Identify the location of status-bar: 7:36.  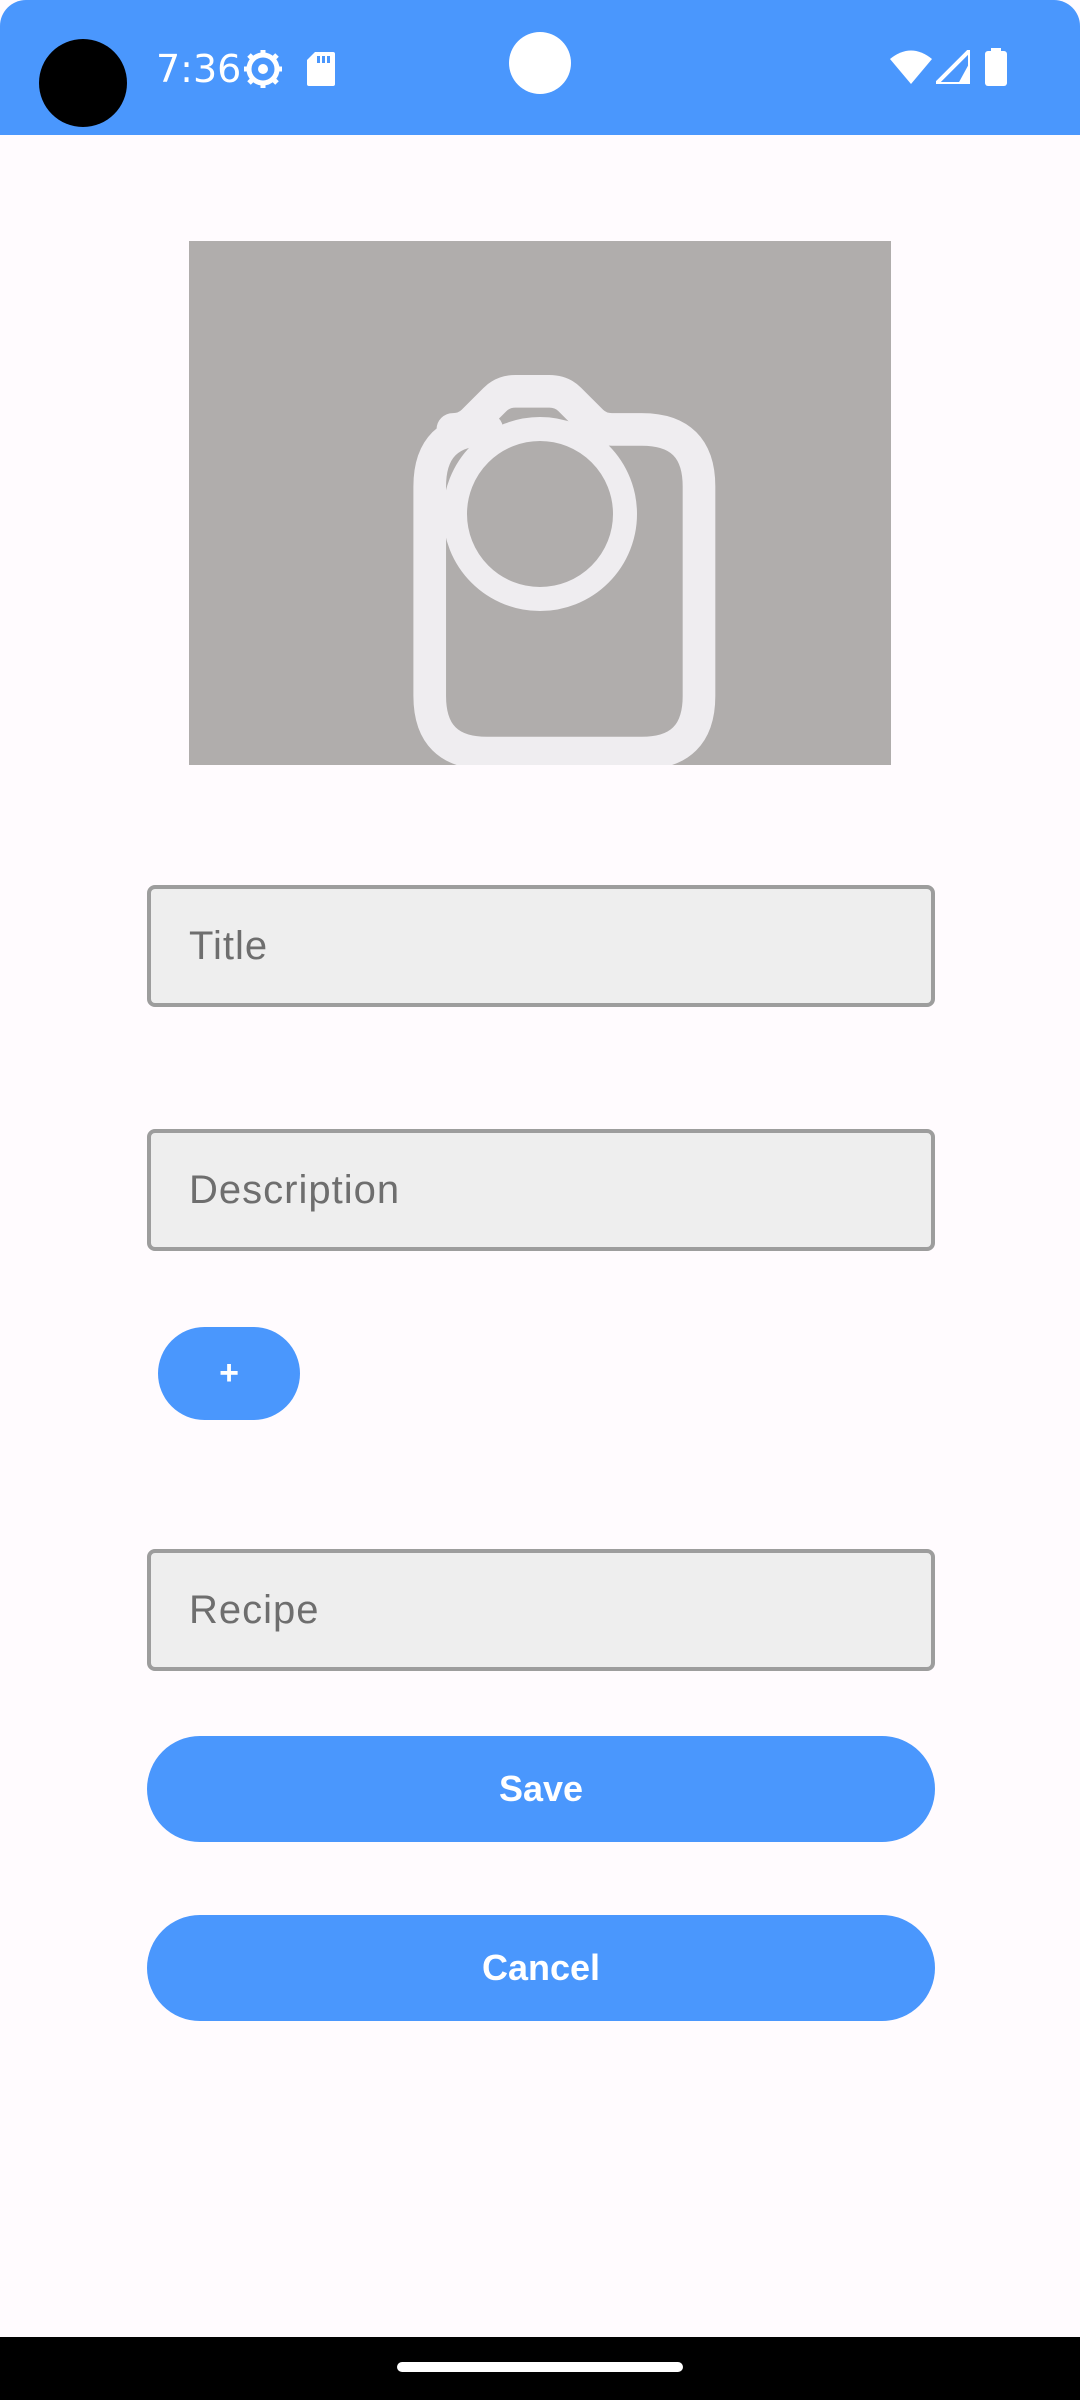
(540, 67).